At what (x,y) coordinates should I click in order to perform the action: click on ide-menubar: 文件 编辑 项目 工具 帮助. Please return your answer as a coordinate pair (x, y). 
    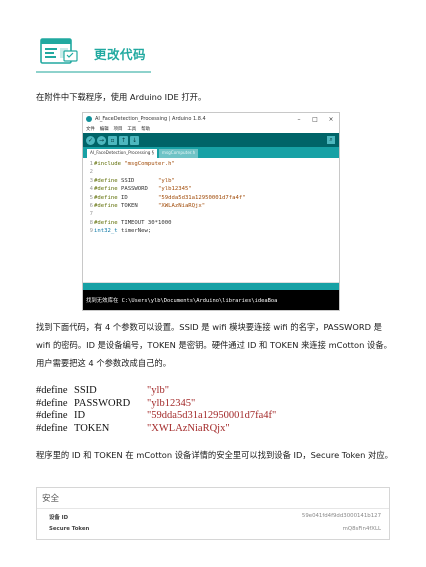
    Looking at the image, I should click on (211, 129).